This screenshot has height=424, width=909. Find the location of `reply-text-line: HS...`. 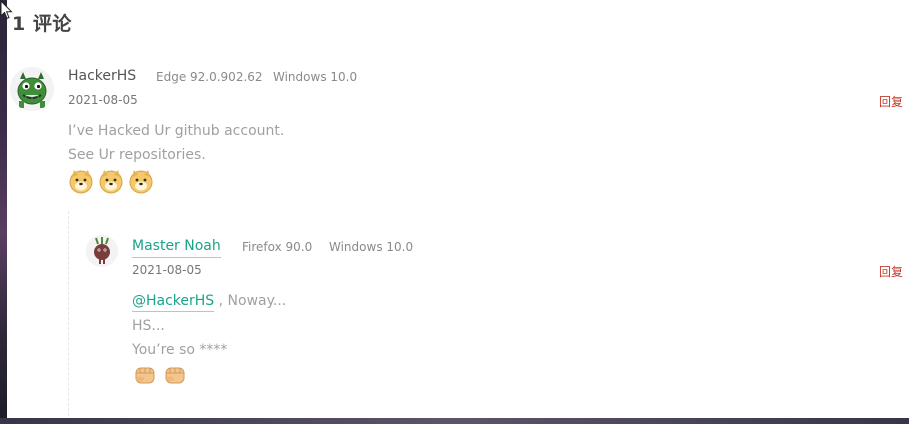

reply-text-line: HS... is located at coordinates (148, 326).